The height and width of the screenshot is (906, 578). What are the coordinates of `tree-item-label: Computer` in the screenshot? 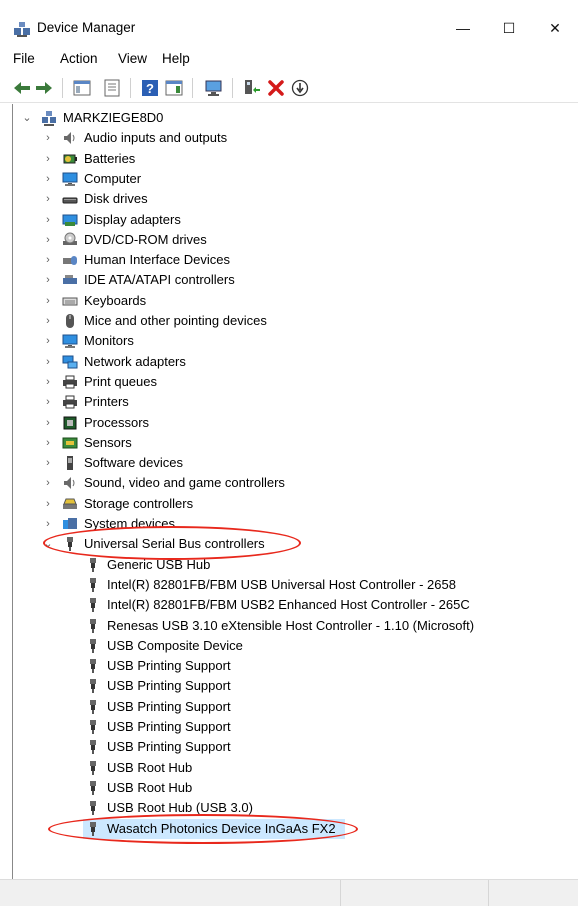 It's located at (113, 178).